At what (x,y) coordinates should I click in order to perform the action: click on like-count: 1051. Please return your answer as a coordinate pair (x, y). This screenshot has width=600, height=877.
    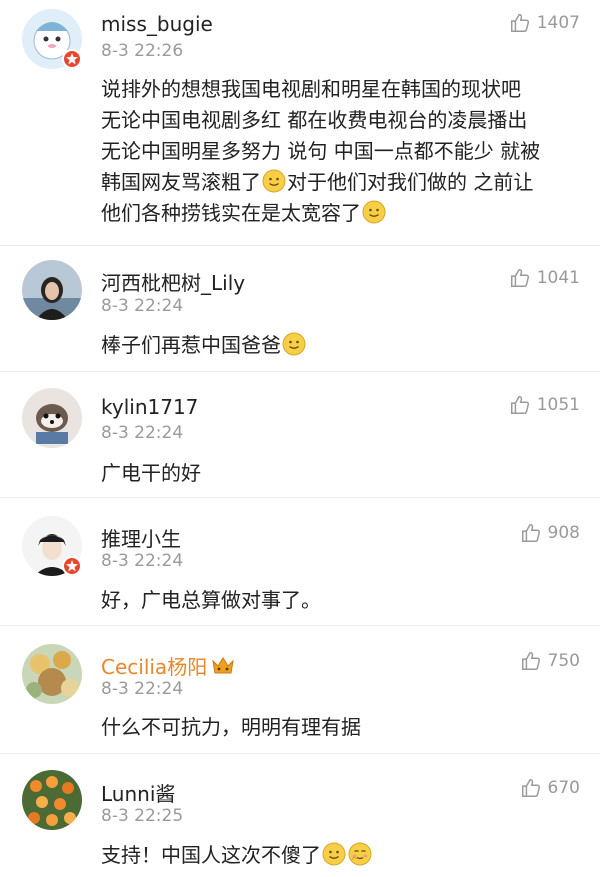
    Looking at the image, I should click on (558, 405).